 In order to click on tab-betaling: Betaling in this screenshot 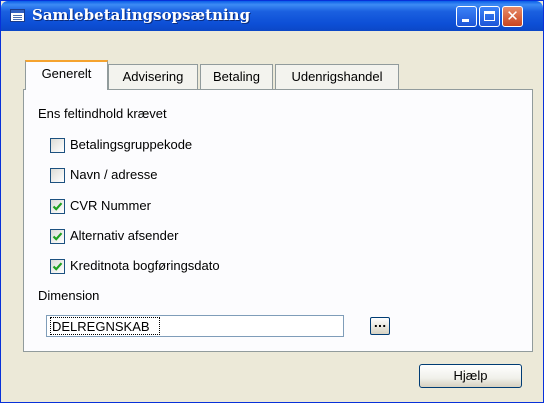, I will do `click(236, 76)`.